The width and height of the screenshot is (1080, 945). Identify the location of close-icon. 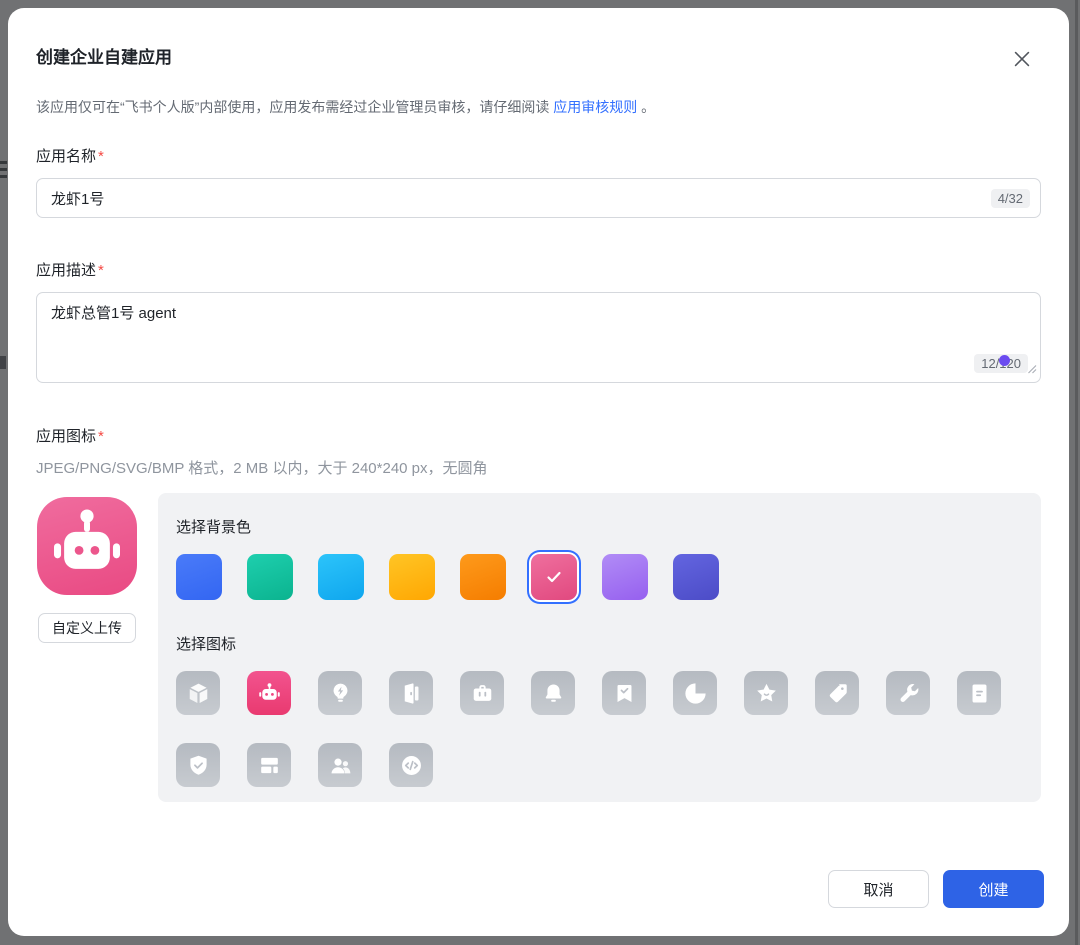
(1022, 59).